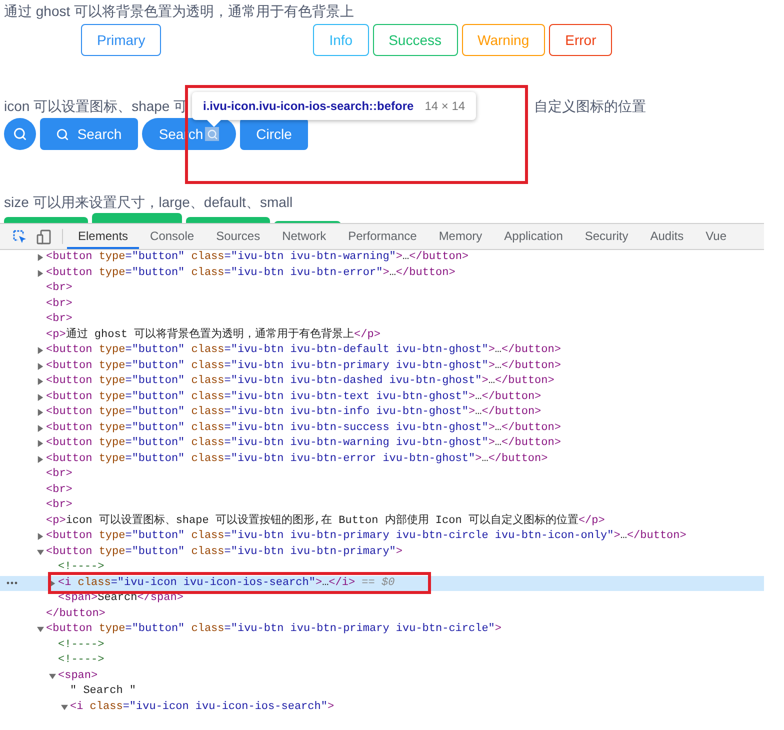 The image size is (784, 730). Describe the element at coordinates (366, 536) in the screenshot. I see `dom-node-line: <button type="button" class="ivu-btn ivu-btn-primary ivu-btn-circle ivu-btn-icon-only">…</button>` at that location.